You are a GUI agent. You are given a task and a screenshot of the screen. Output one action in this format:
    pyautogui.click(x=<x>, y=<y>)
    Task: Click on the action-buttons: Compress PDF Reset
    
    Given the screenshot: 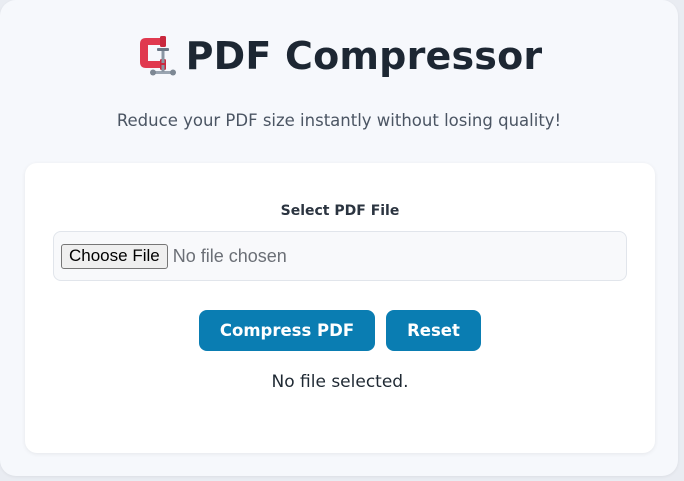 What is the action you would take?
    pyautogui.click(x=340, y=330)
    